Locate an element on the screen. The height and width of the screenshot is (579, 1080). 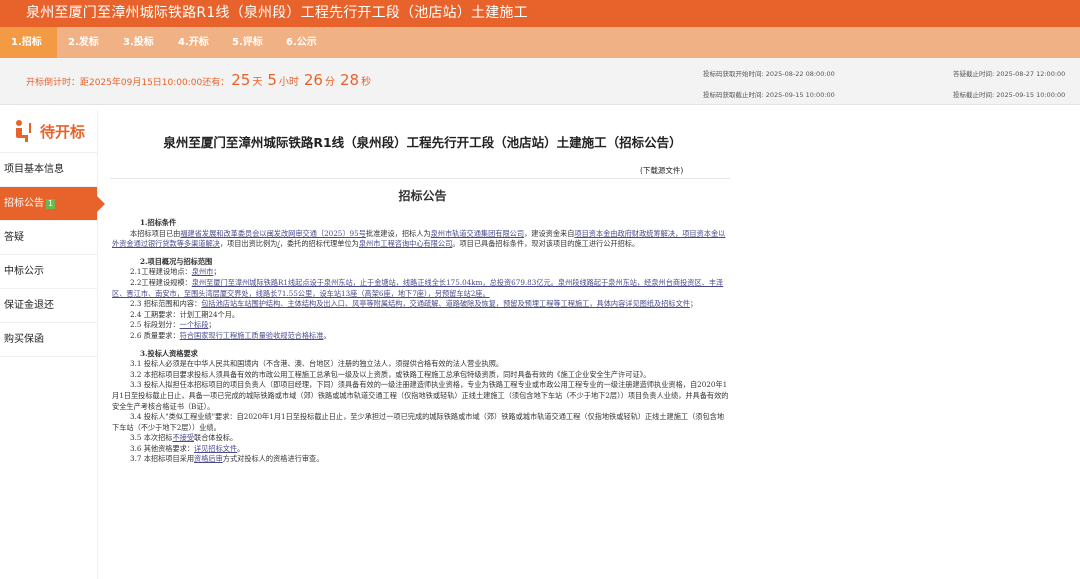
location: 泉州市 is located at coordinates (202, 272).